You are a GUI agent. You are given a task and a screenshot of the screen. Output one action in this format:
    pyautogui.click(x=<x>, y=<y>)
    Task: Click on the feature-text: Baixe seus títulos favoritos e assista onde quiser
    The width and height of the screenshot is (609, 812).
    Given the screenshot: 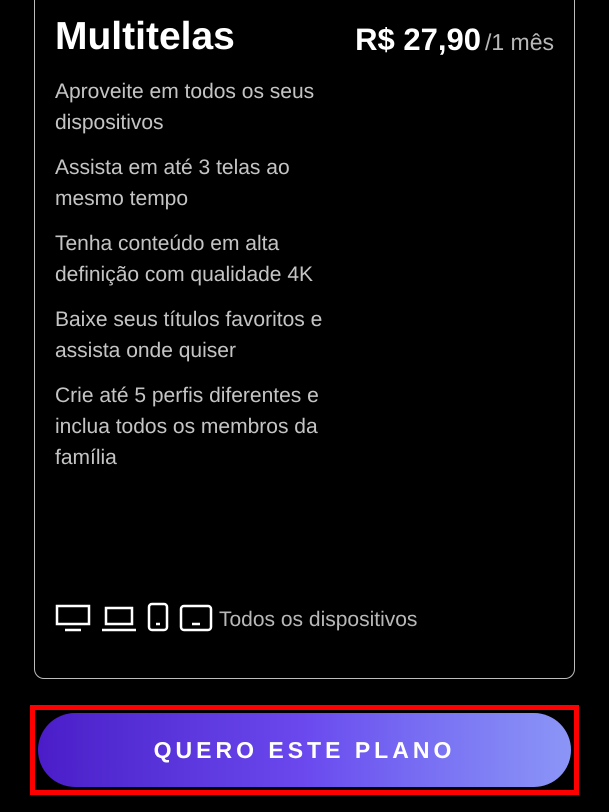 What is the action you would take?
    pyautogui.click(x=189, y=335)
    